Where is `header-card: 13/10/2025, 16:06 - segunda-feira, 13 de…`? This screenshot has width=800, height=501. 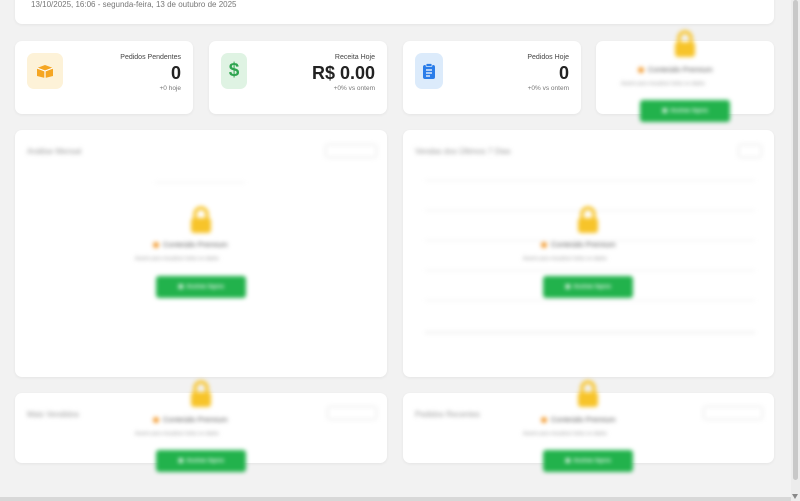 header-card: 13/10/2025, 16:06 - segunda-feira, 13 de… is located at coordinates (394, 12).